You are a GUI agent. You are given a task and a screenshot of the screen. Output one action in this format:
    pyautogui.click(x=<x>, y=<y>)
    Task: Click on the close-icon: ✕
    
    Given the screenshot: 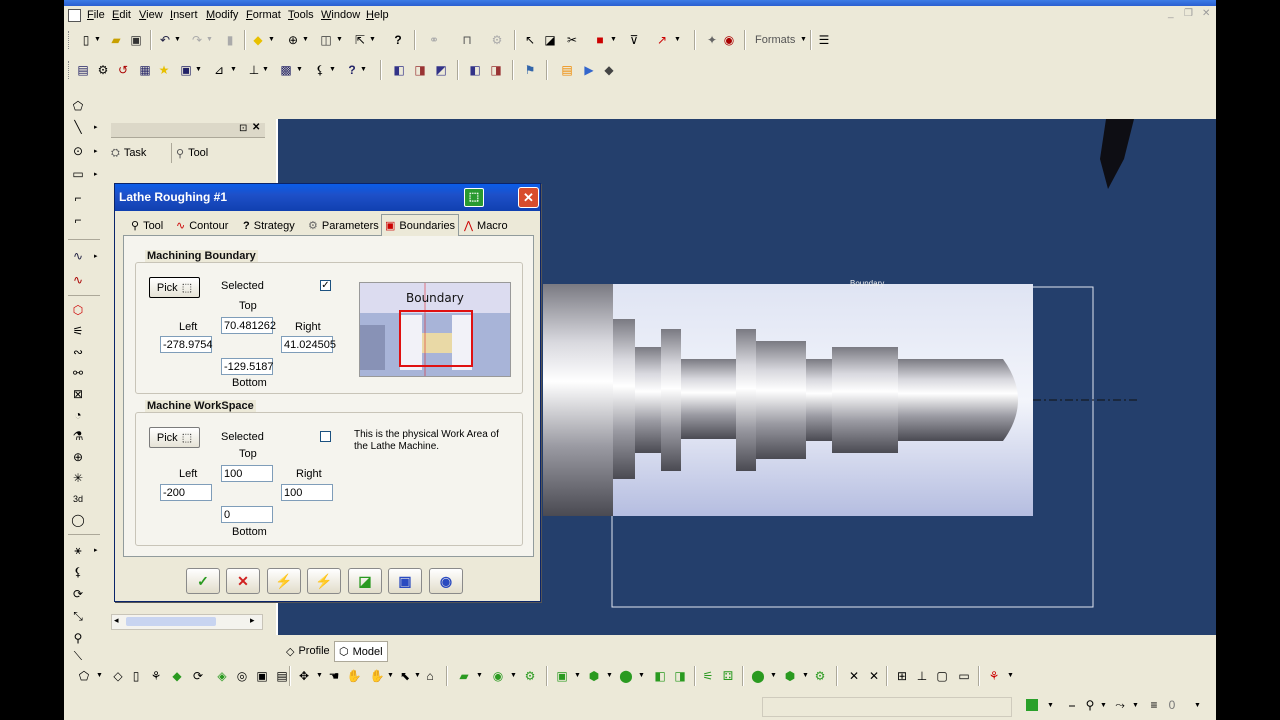 What is the action you would take?
    pyautogui.click(x=1206, y=13)
    